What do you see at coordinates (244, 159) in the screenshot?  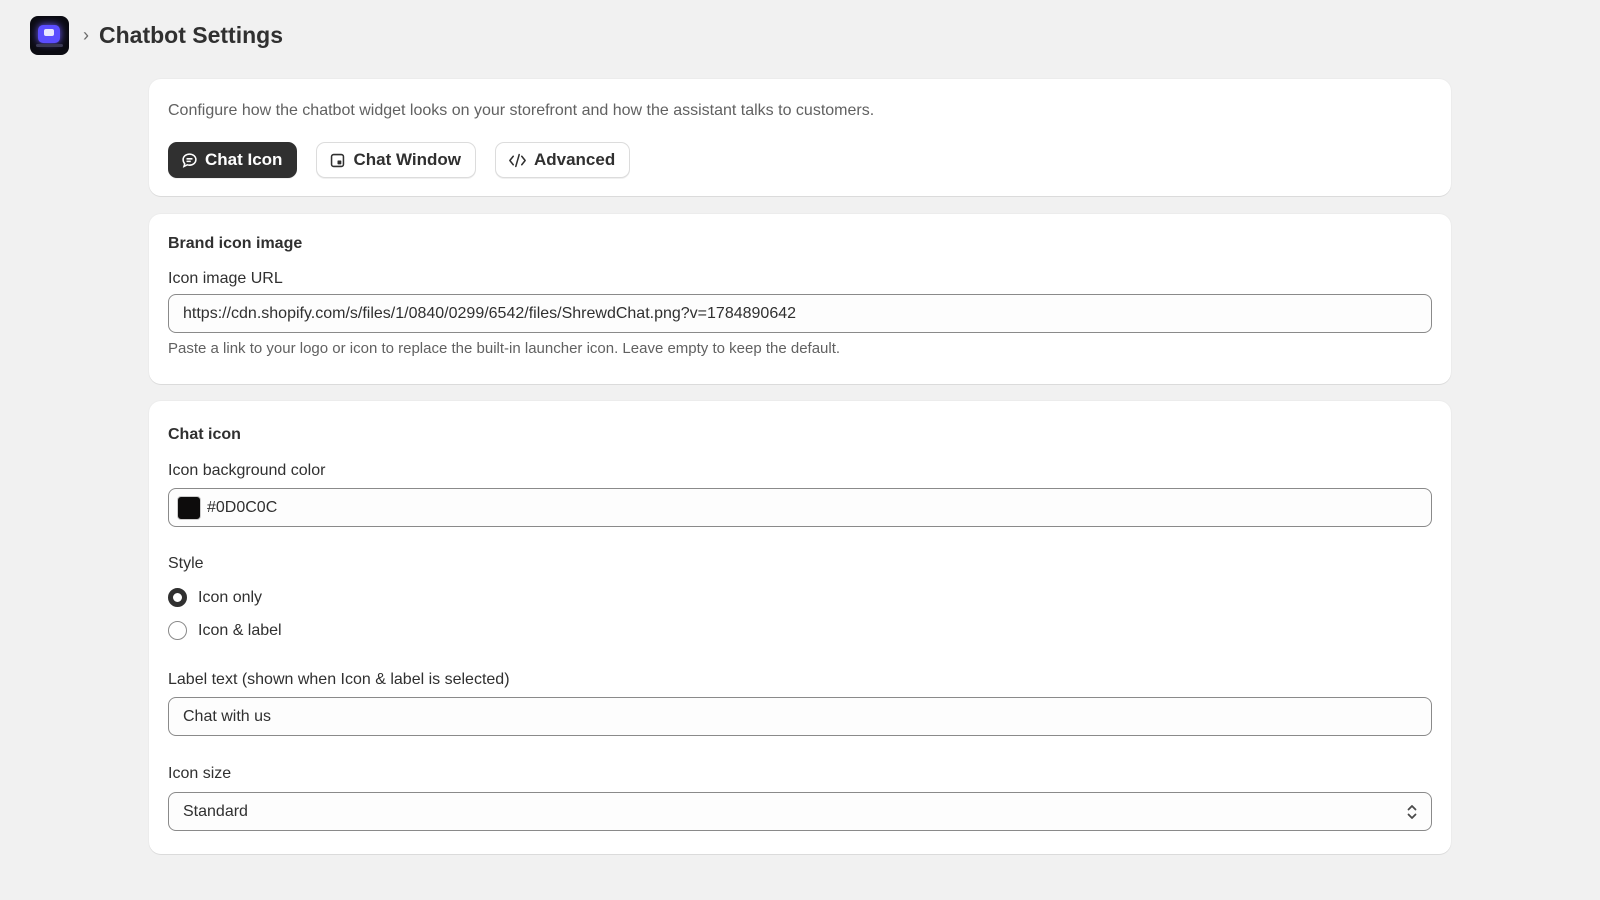 I see `tab-label: Chat Icon` at bounding box center [244, 159].